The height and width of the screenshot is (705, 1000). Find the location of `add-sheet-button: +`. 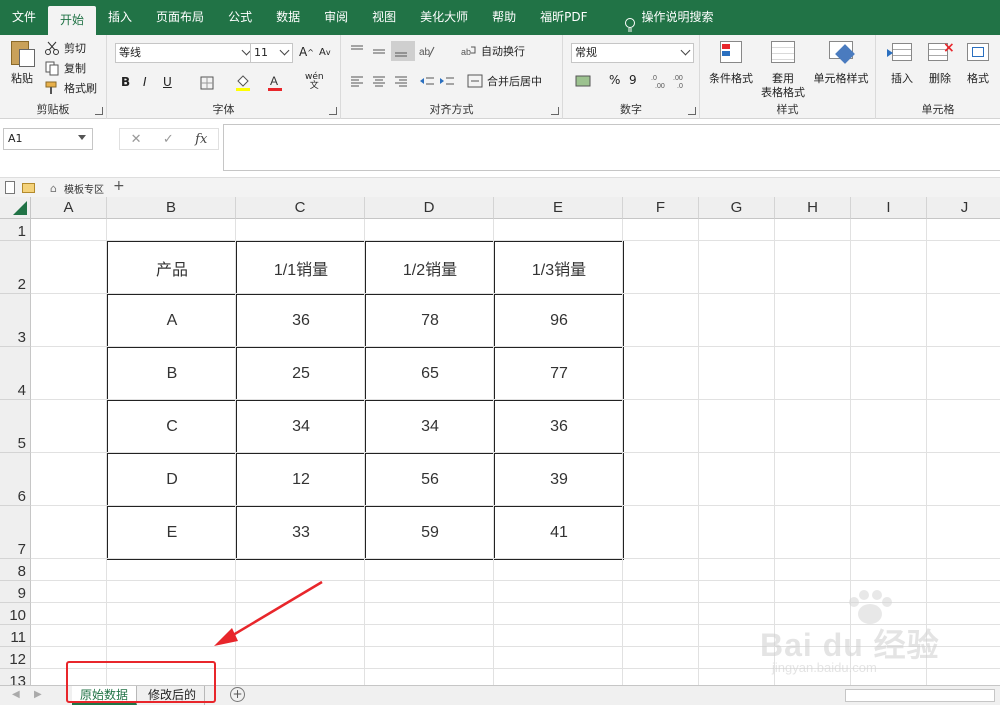

add-sheet-button: + is located at coordinates (237, 694).